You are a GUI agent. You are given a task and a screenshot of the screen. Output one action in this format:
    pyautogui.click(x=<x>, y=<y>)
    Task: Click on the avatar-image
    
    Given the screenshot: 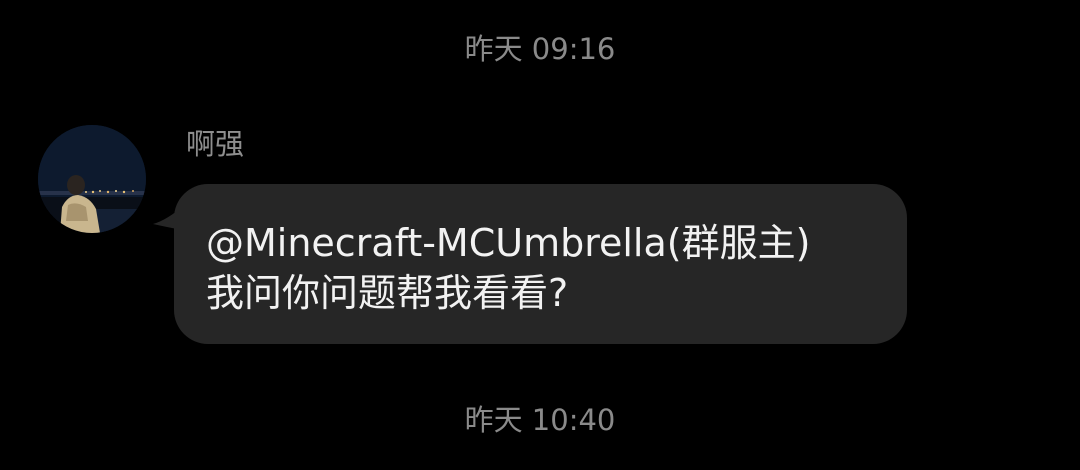 What is the action you would take?
    pyautogui.click(x=92, y=179)
    